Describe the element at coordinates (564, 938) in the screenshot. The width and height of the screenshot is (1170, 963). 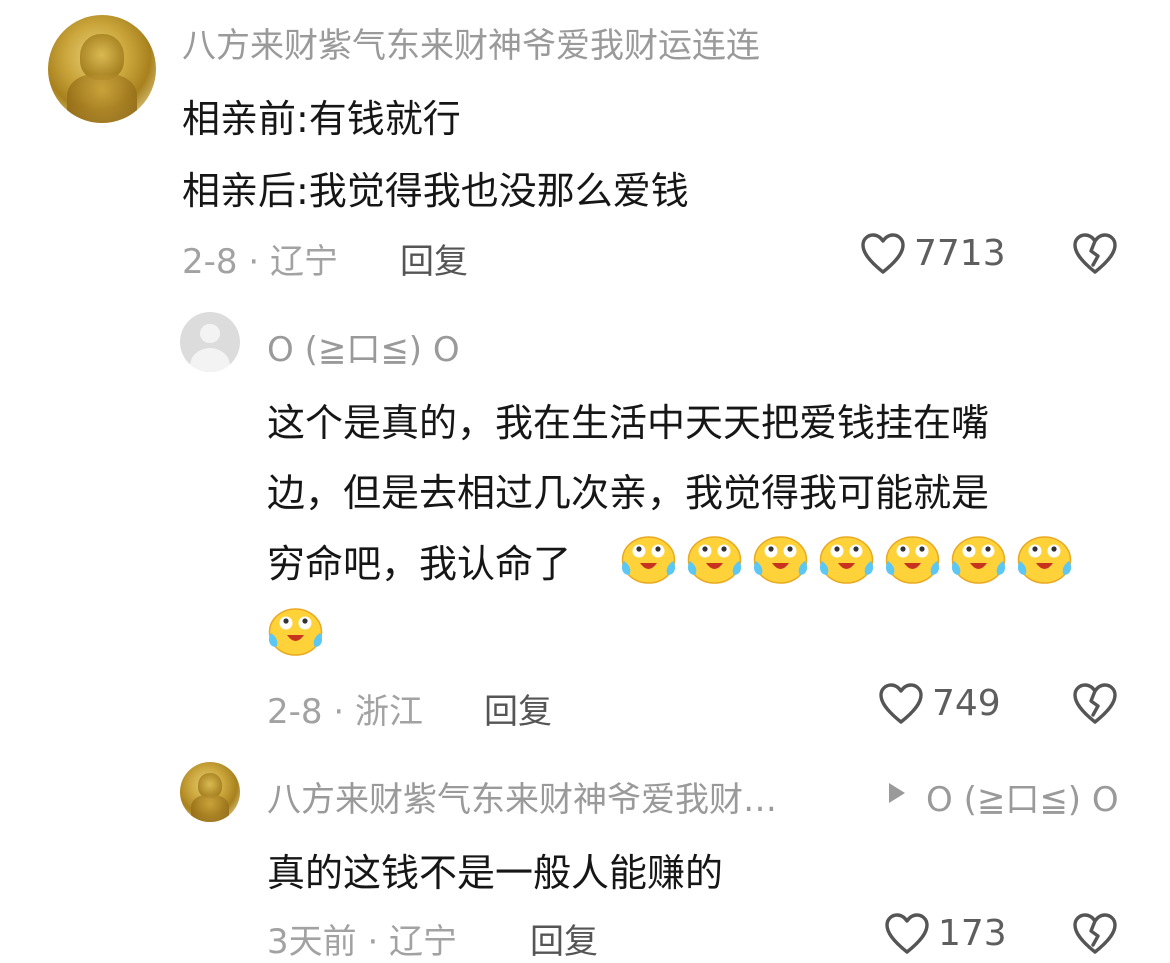
I see `comment-3-reply-button: 回复` at that location.